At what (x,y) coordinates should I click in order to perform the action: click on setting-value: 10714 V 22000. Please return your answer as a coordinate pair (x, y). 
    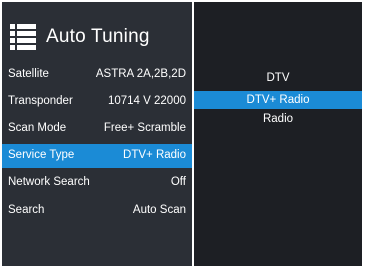
    Looking at the image, I should click on (146, 101).